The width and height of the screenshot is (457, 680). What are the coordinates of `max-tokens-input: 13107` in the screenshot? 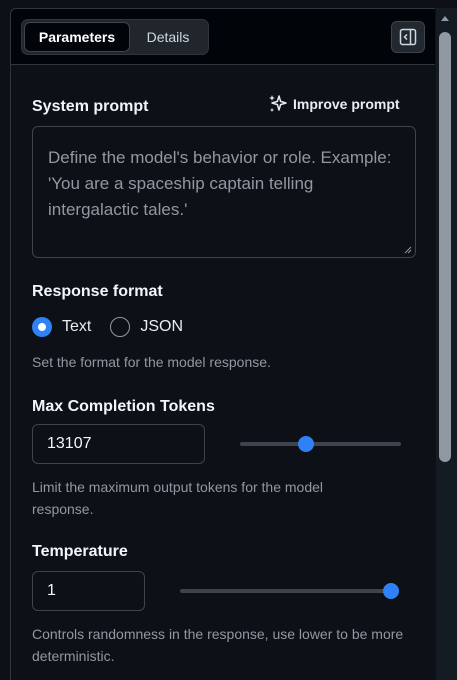 It's located at (118, 444).